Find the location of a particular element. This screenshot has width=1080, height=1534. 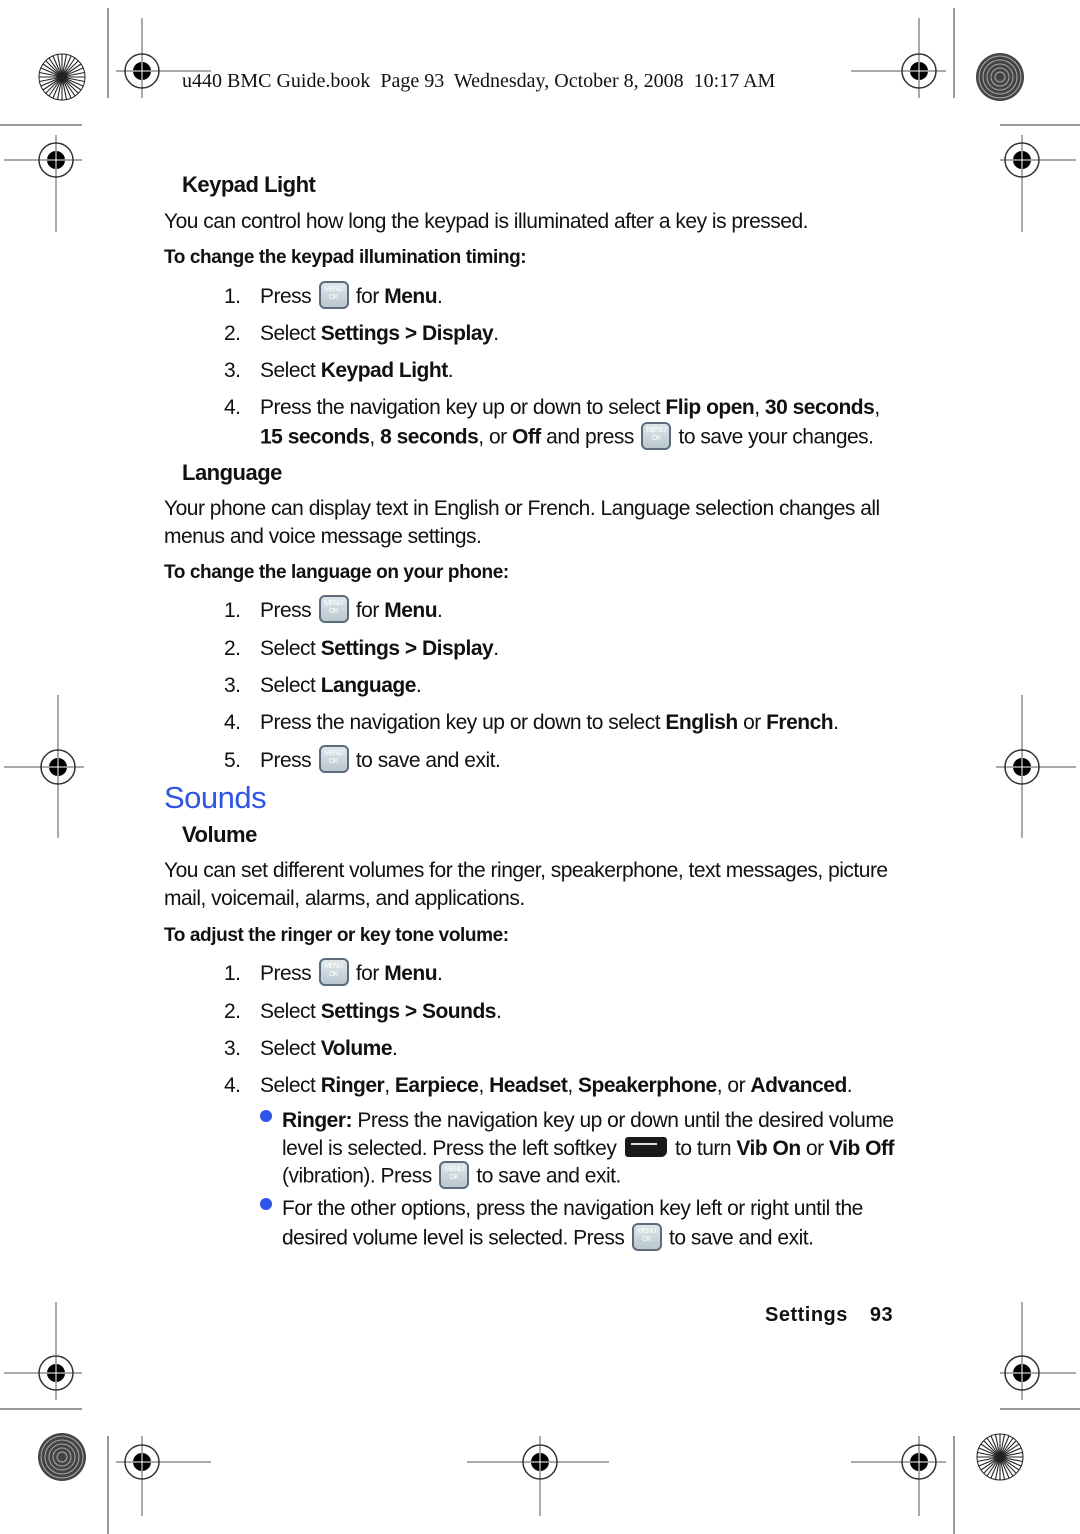

language-step-5: 5.Press to save and exit. is located at coordinates (362, 760).